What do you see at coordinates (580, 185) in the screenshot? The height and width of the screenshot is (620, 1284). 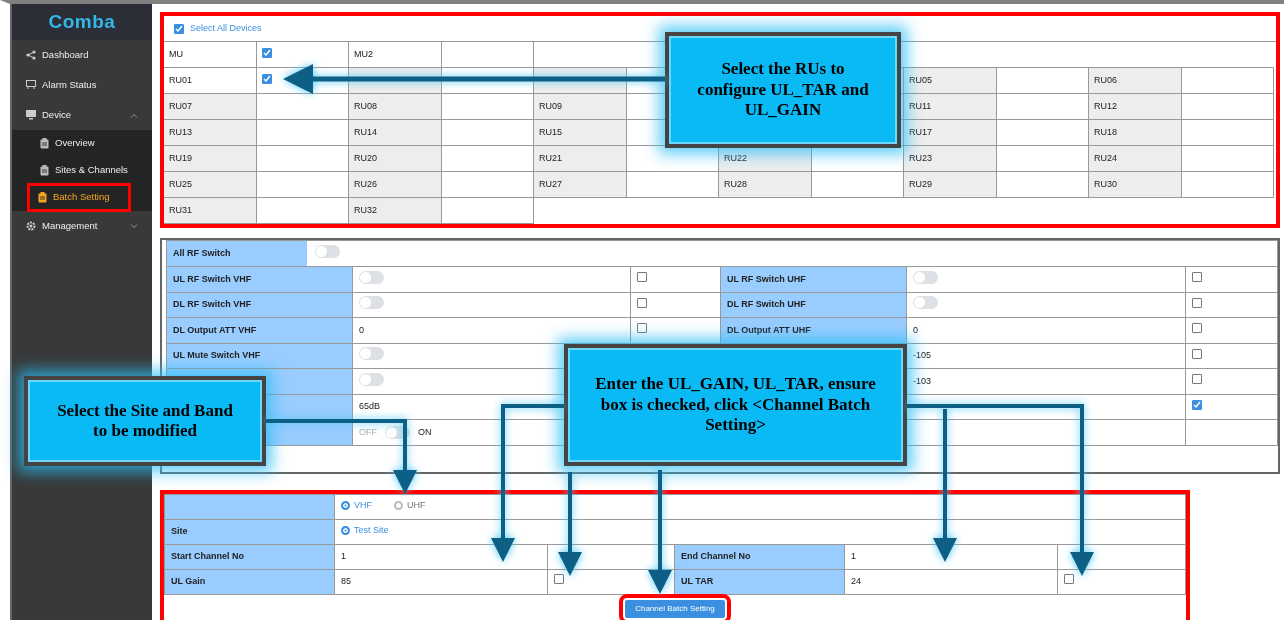 I see `table-cell: RU27` at bounding box center [580, 185].